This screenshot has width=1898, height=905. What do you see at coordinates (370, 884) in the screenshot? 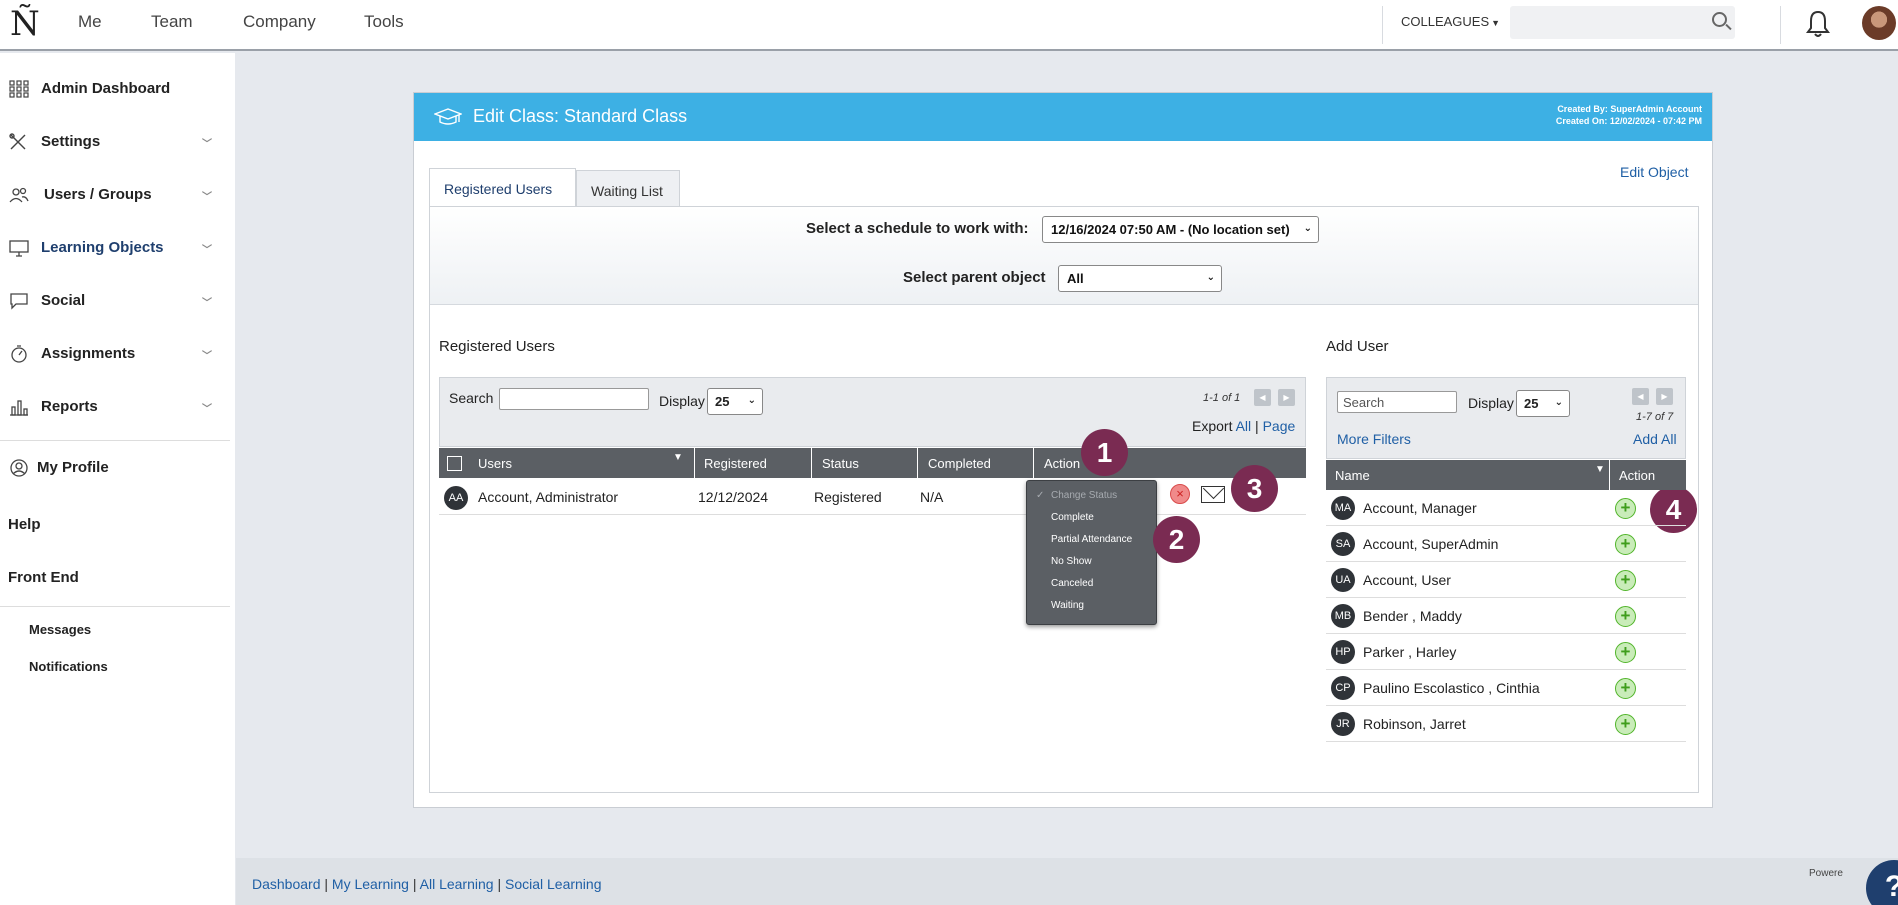
I see `footer-link-my-learning: My Learning` at bounding box center [370, 884].